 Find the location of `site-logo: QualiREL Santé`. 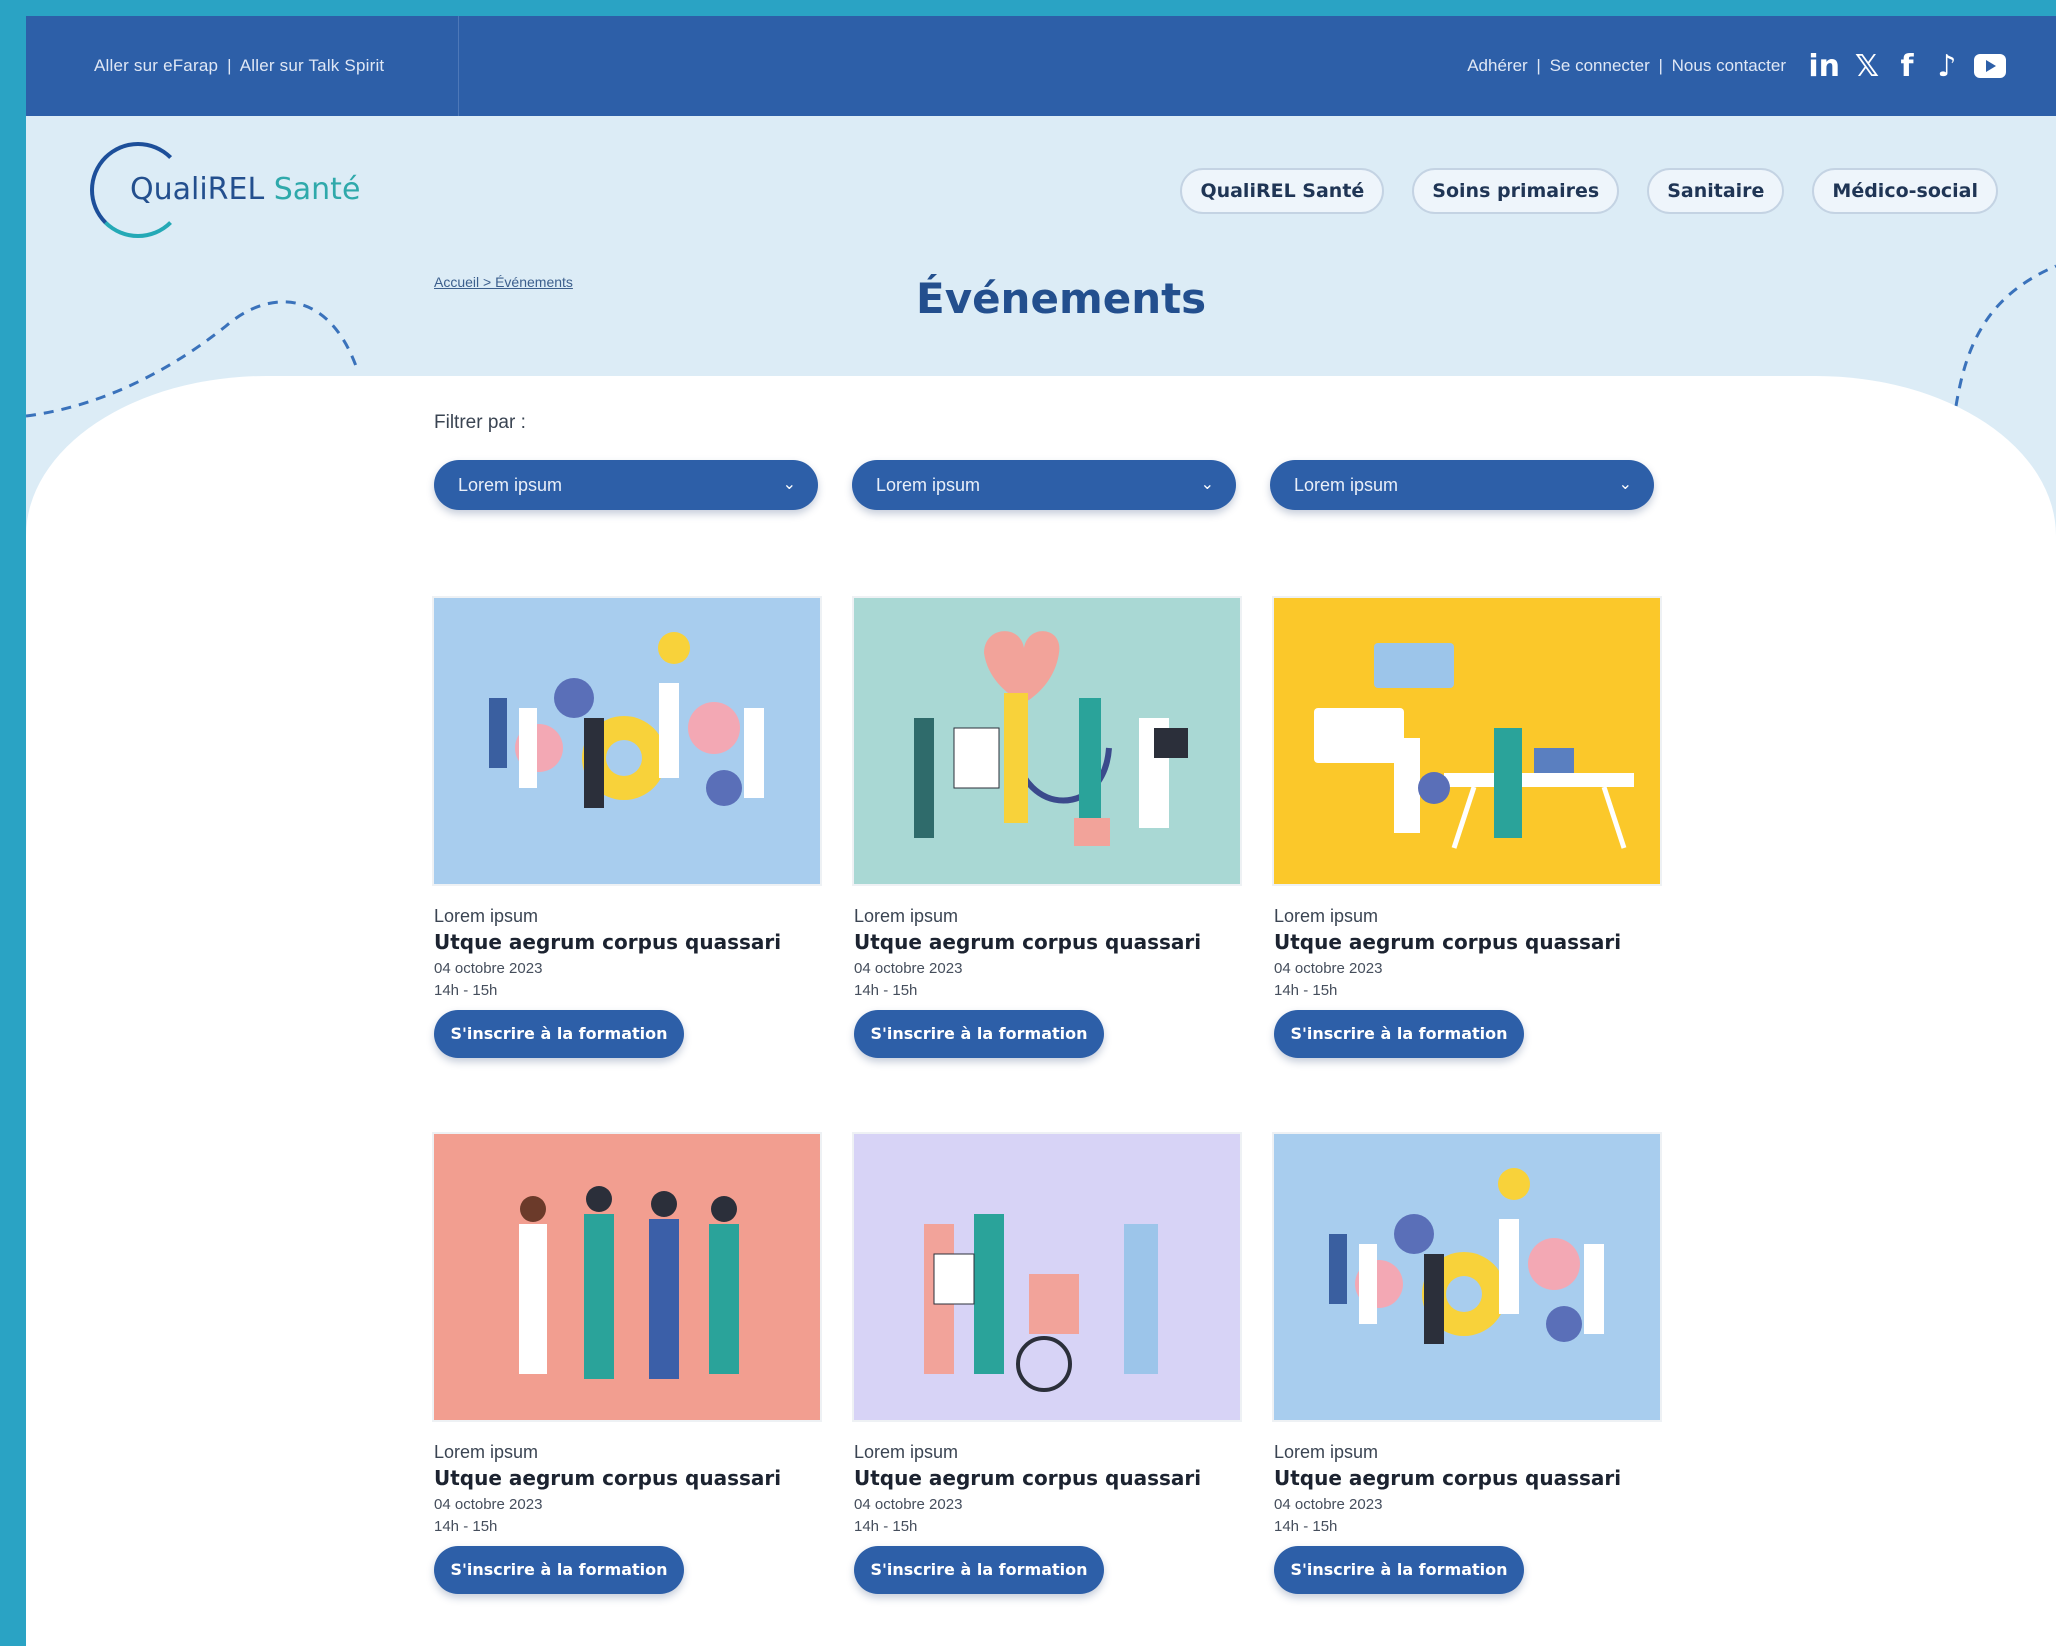

site-logo: QualiREL Santé is located at coordinates (240, 197).